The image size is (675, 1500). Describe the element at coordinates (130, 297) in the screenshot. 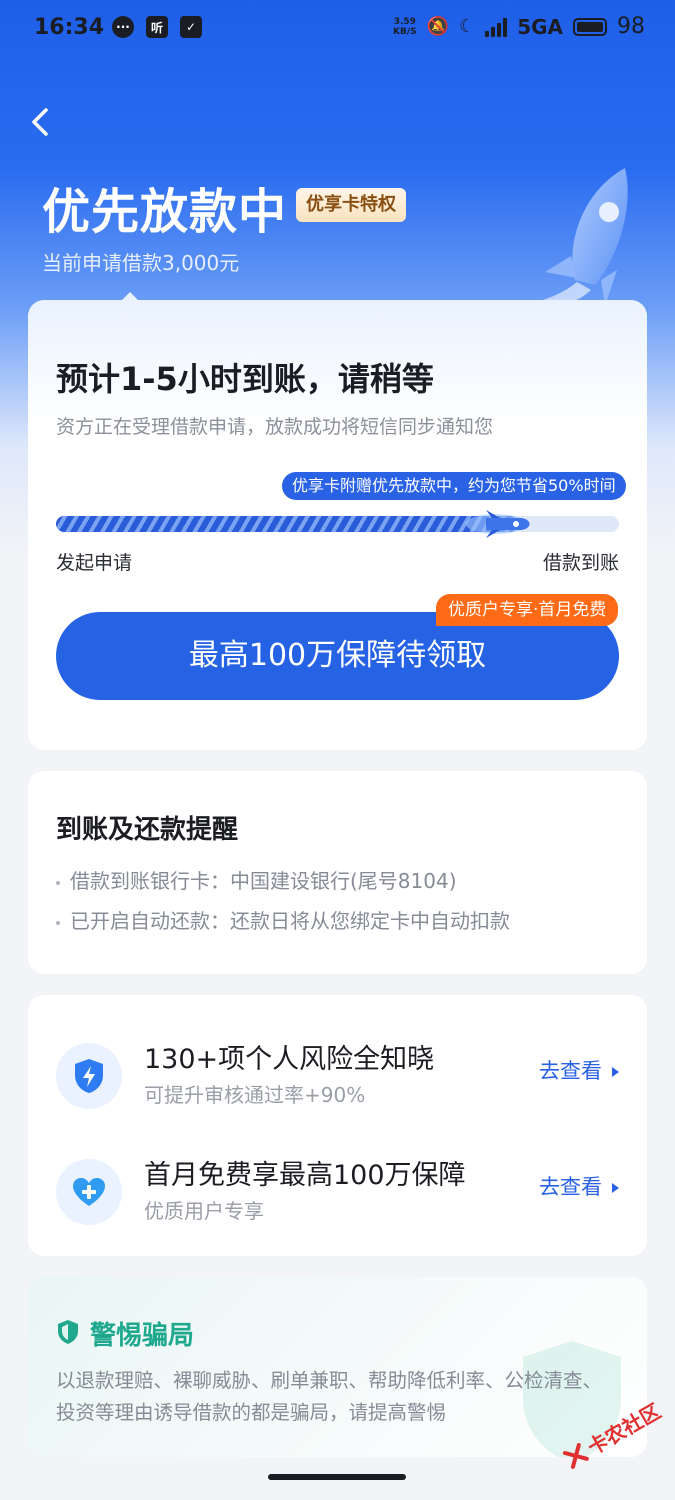

I see `card-pointer` at that location.